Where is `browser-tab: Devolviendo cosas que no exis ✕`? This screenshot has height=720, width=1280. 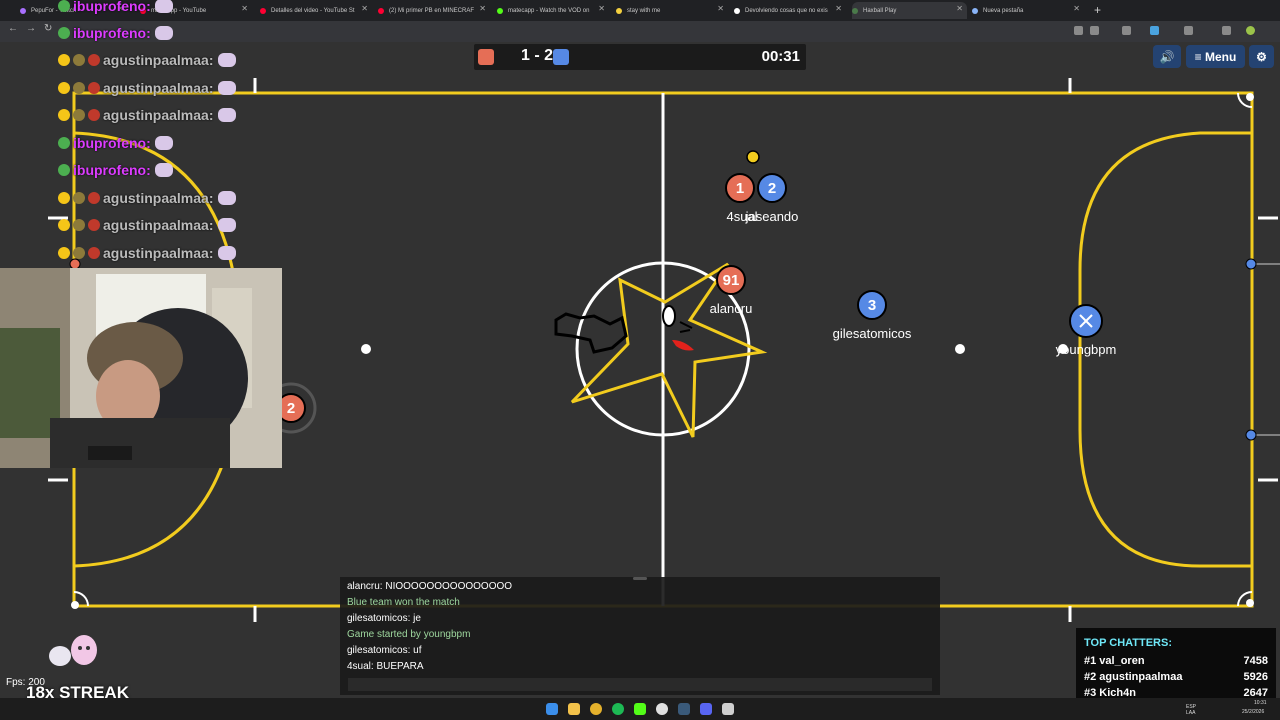 browser-tab: Devolviendo cosas que no exis ✕ is located at coordinates (790, 10).